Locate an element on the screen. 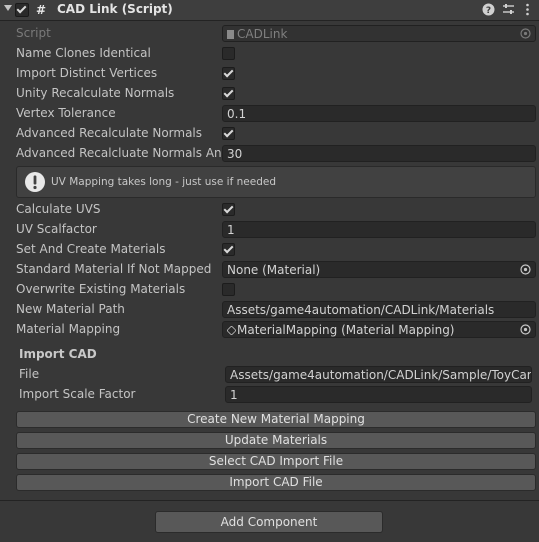 The image size is (539, 542). script-field: CADLink is located at coordinates (379, 33).